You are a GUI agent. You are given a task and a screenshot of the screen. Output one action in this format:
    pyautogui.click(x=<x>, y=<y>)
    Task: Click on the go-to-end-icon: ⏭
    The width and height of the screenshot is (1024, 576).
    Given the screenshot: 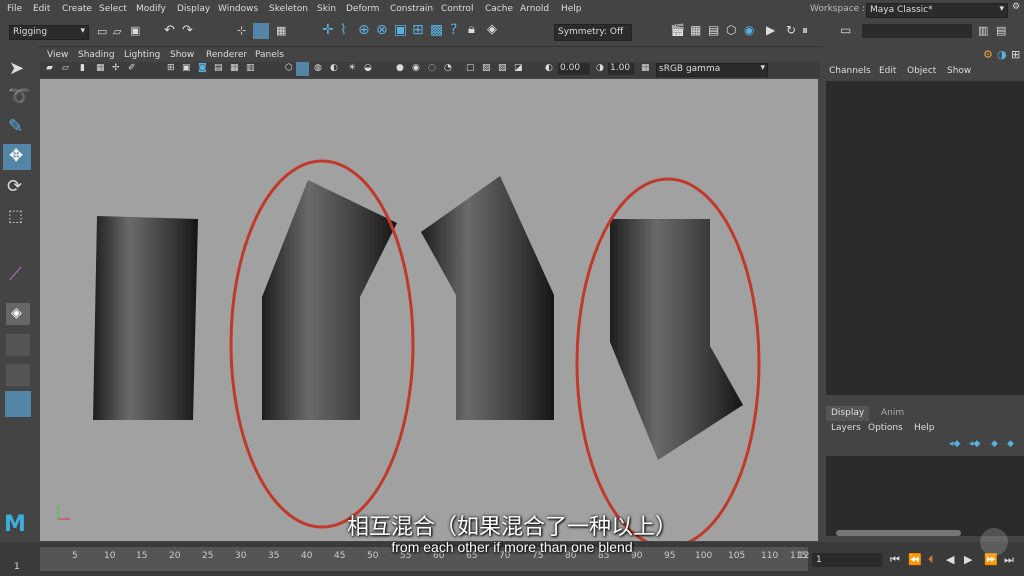 What is the action you would take?
    pyautogui.click(x=1009, y=560)
    